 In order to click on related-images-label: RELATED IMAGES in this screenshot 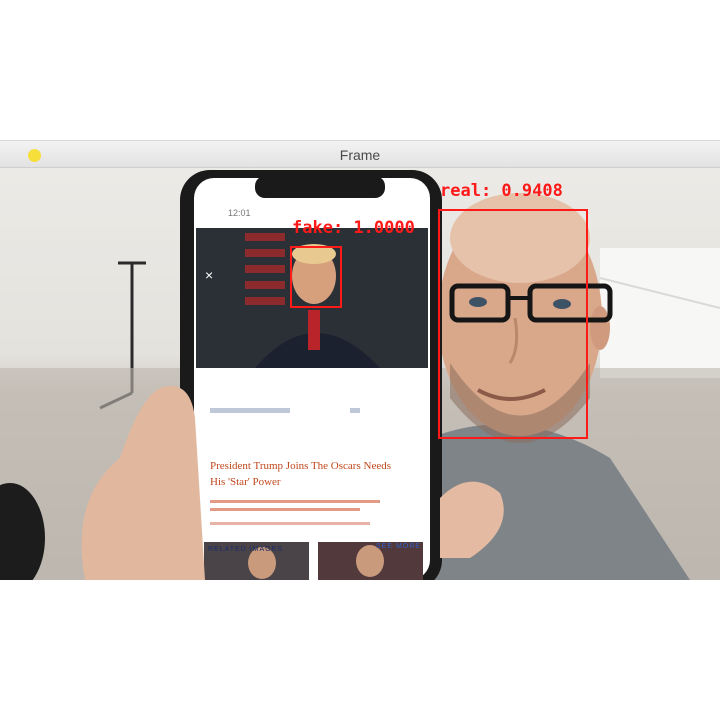, I will do `click(245, 549)`.